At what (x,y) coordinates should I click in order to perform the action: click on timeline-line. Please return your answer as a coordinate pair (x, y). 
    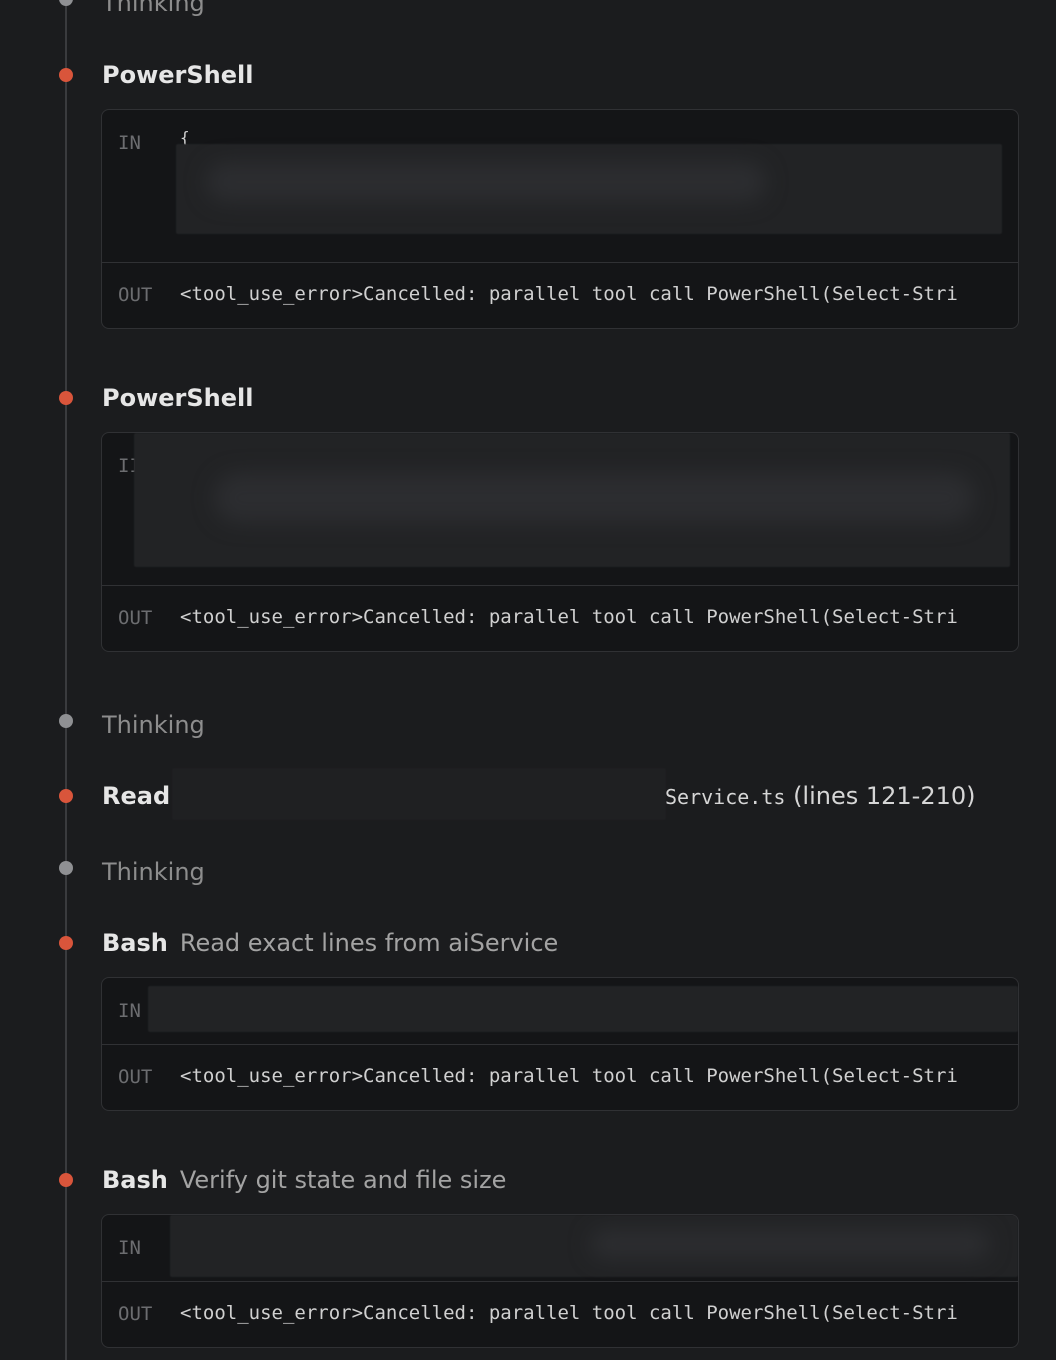
    Looking at the image, I should click on (66, 680).